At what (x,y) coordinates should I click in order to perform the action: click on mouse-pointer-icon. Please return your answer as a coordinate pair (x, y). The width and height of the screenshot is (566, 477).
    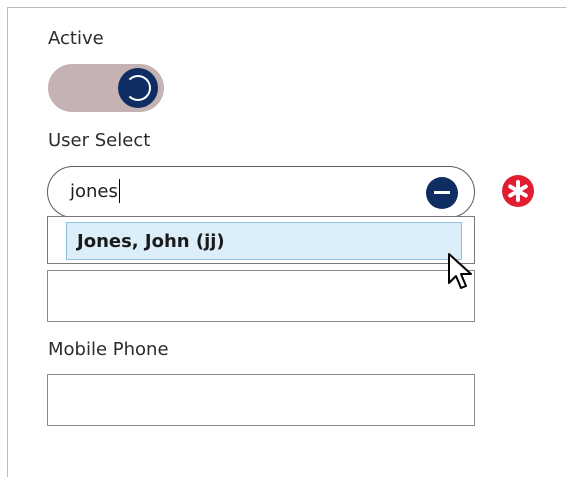
    Looking at the image, I should click on (460, 271).